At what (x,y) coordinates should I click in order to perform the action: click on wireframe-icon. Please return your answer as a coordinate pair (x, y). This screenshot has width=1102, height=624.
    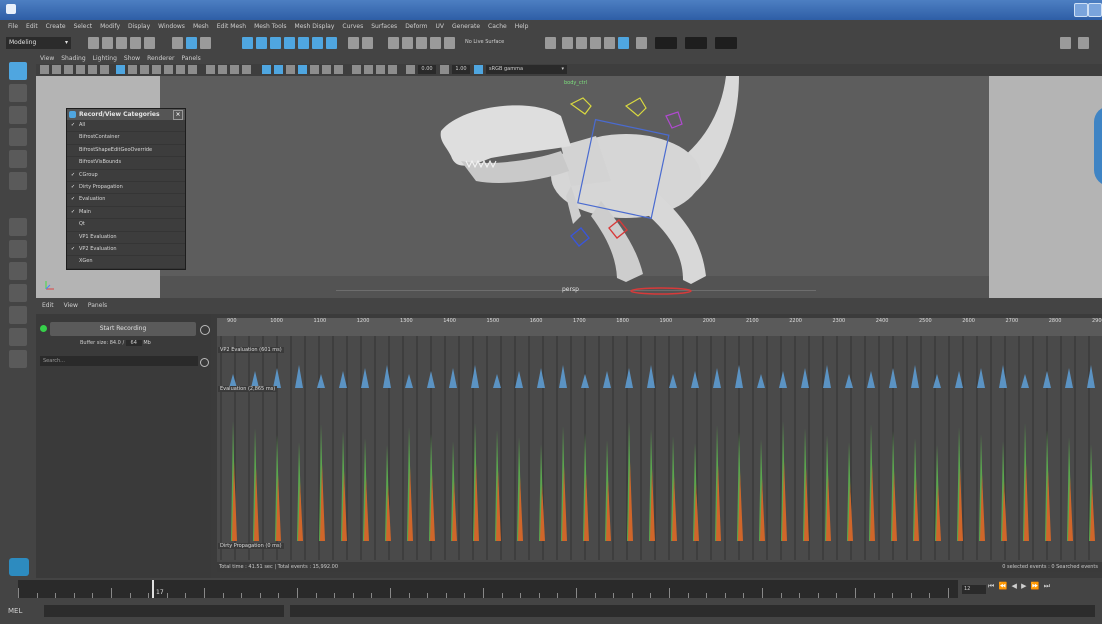
    Looking at the image, I should click on (210, 69).